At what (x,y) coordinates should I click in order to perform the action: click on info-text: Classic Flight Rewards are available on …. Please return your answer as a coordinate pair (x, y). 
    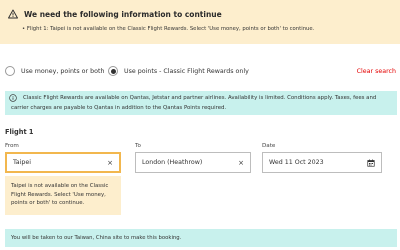
    Looking at the image, I should click on (194, 103).